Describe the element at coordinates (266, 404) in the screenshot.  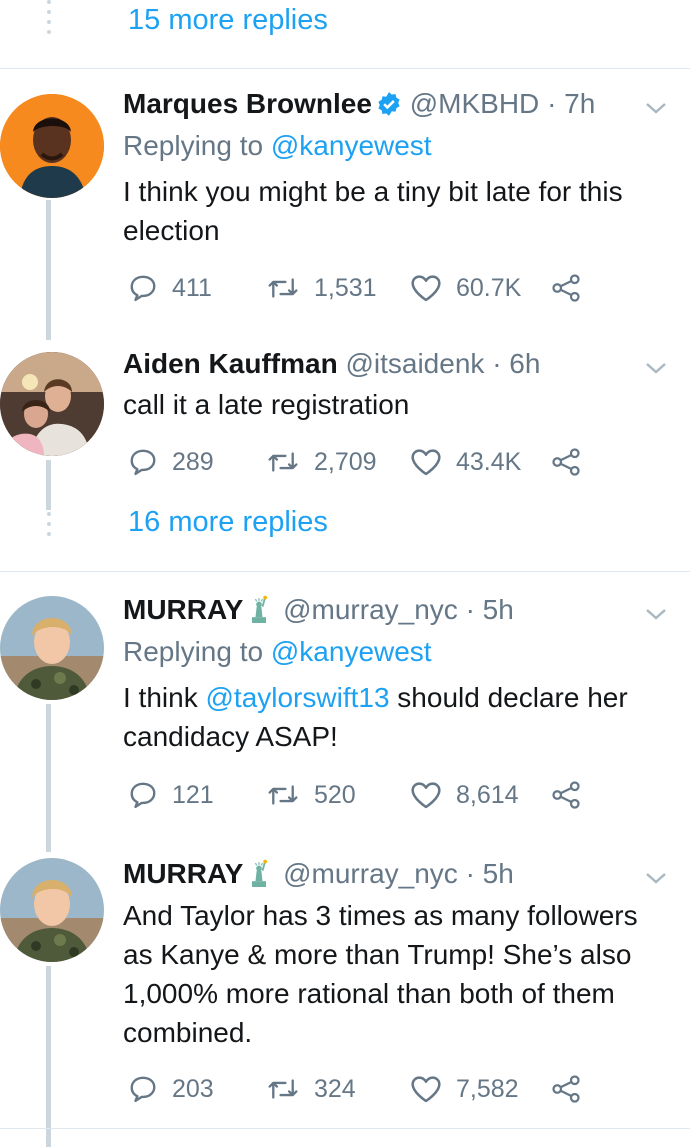
I see `tweet-text: call it a late registration` at that location.